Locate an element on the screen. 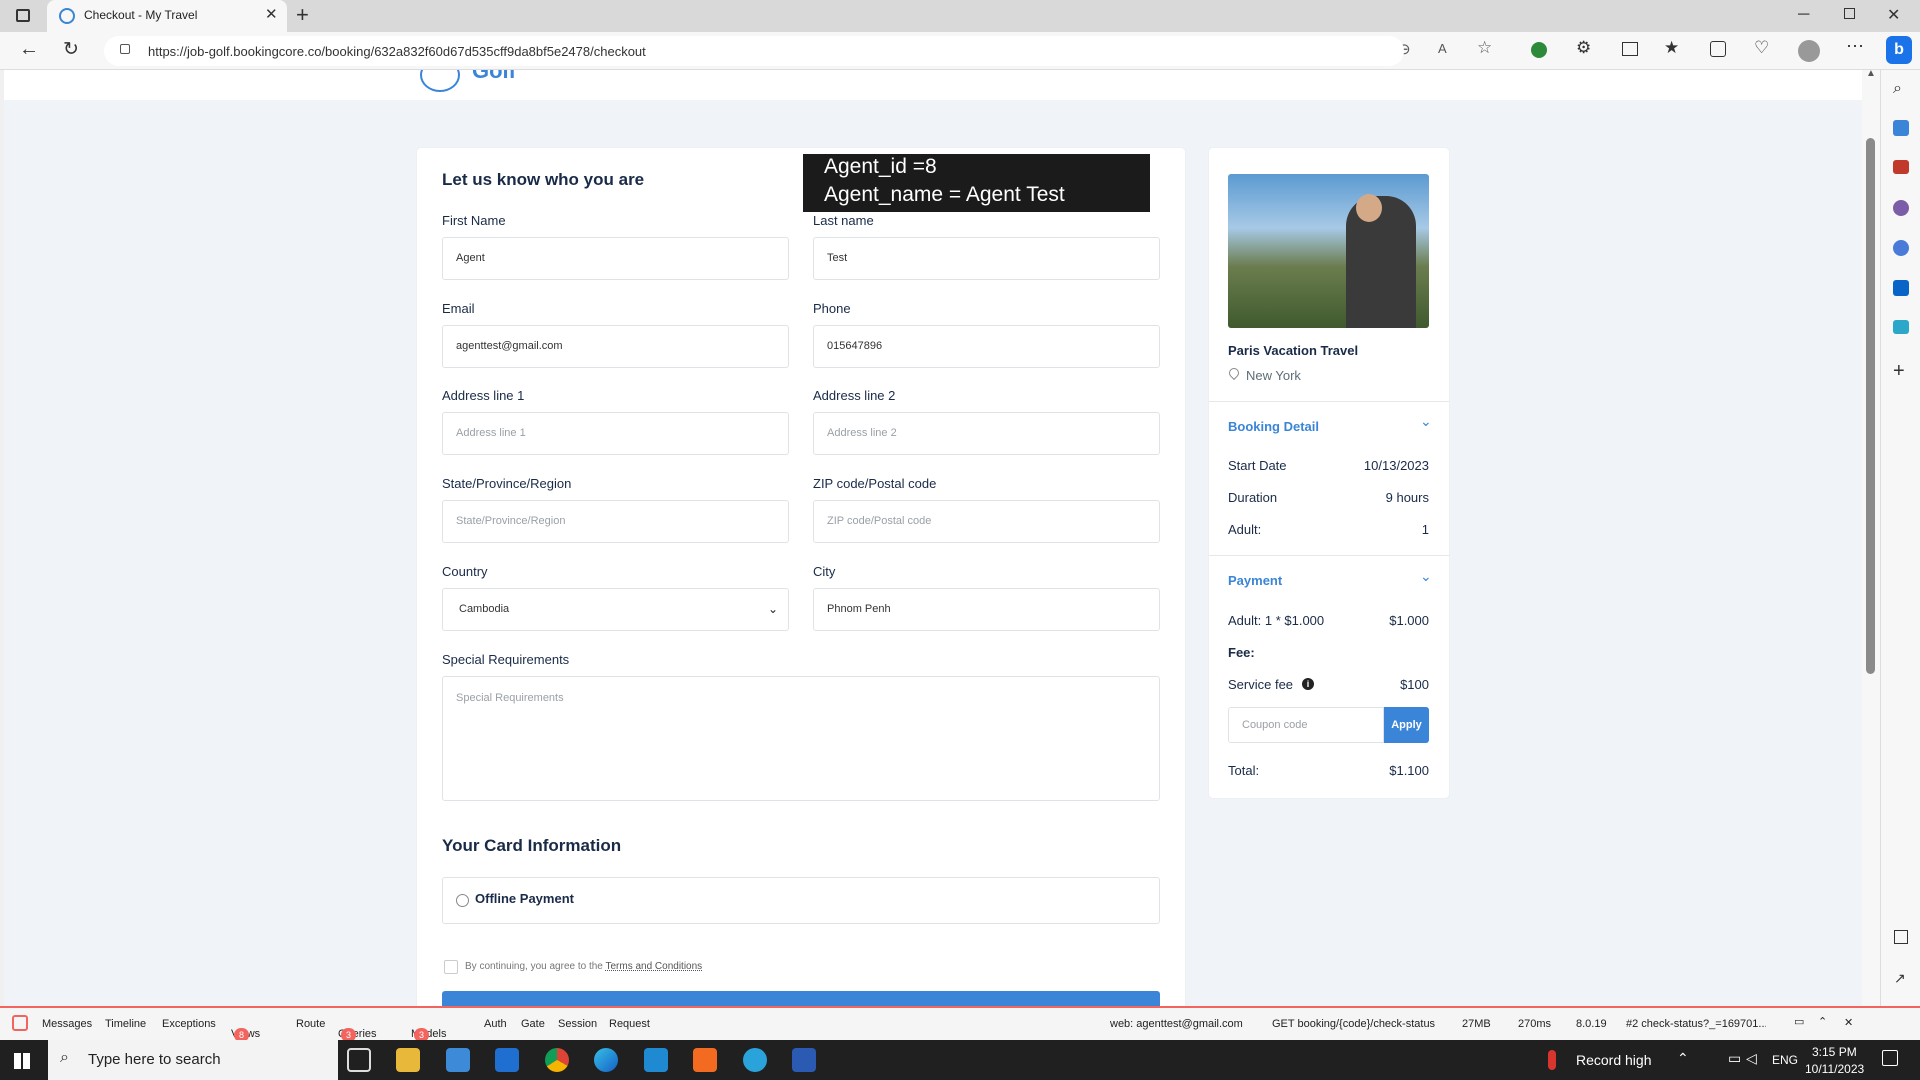 This screenshot has width=1920, height=1080. favorite-icon: ☆ is located at coordinates (1484, 48).